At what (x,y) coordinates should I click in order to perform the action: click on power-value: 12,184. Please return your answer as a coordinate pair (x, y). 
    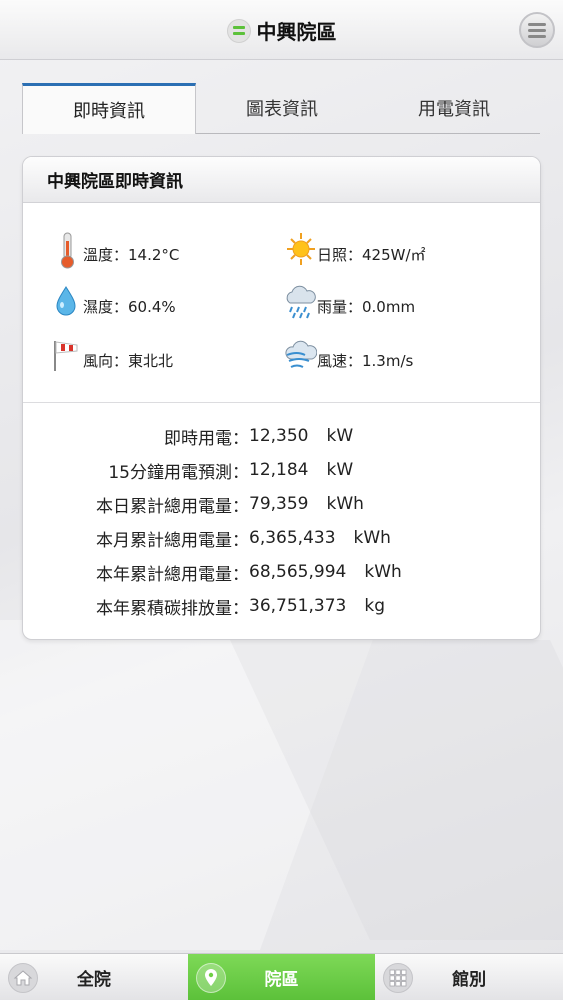
    Looking at the image, I should click on (279, 470).